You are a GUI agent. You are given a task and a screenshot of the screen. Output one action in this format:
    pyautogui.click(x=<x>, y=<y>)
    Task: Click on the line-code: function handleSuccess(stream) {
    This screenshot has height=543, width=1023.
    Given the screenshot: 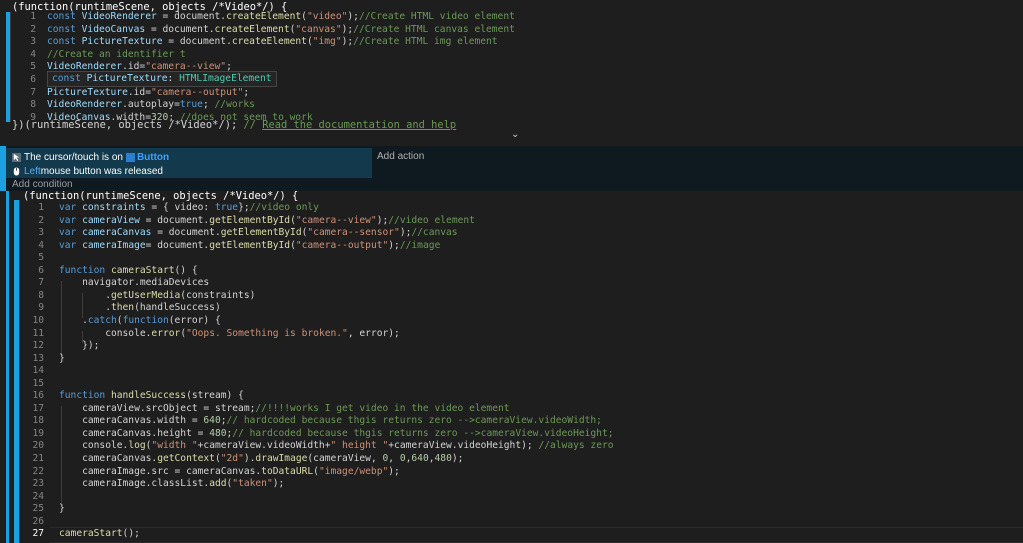 What is the action you would take?
    pyautogui.click(x=151, y=396)
    